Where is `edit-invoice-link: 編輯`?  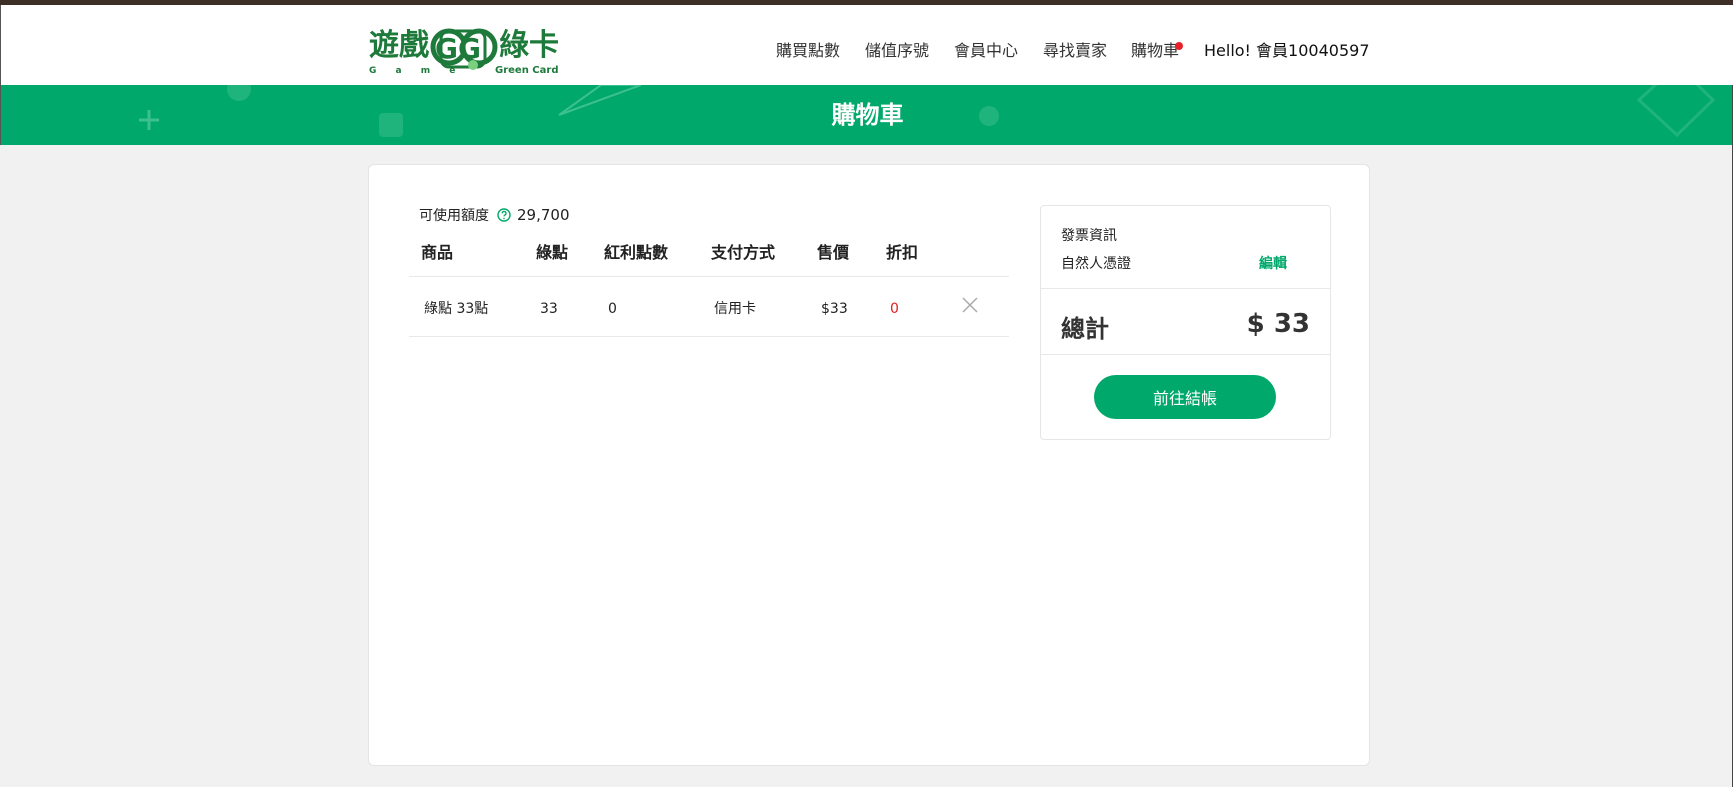 edit-invoice-link: 編輯 is located at coordinates (1273, 263).